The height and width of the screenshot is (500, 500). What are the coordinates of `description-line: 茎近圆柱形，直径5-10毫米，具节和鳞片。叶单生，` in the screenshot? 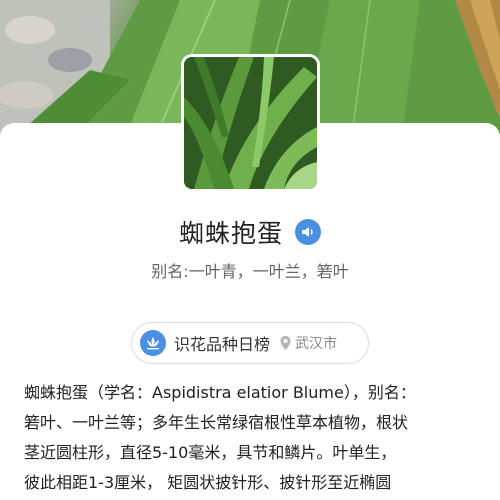 It's located at (210, 452).